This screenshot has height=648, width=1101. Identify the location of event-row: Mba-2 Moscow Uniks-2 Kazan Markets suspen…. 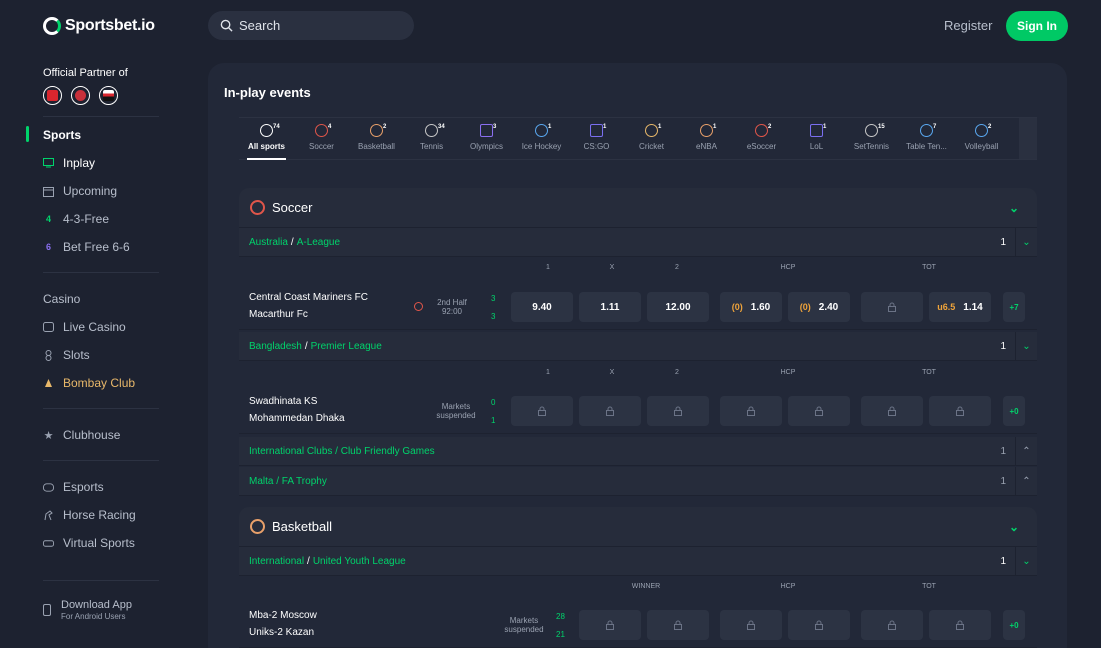
(638, 625).